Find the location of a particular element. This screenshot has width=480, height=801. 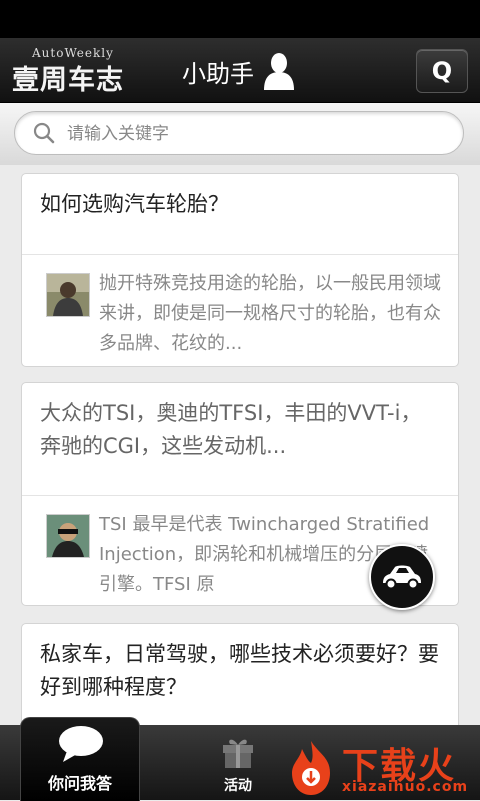

assistant-button: 小助手 is located at coordinates (239, 71).